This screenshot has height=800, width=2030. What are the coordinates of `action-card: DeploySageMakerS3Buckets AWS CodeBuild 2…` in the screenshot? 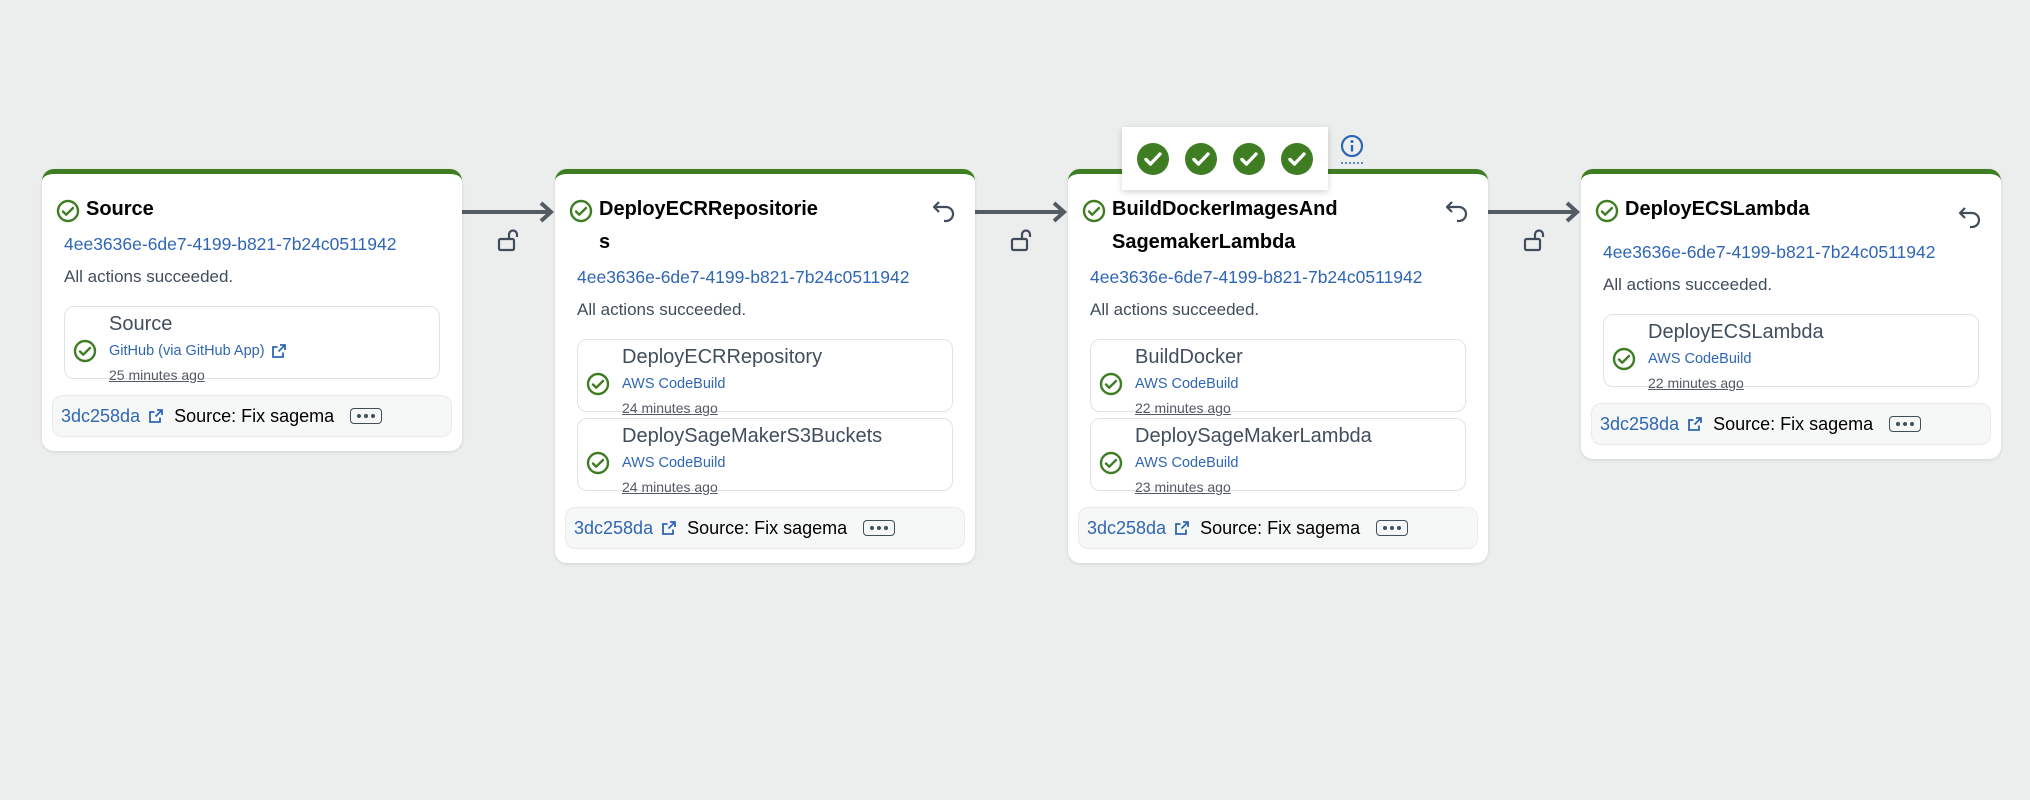 It's located at (765, 456).